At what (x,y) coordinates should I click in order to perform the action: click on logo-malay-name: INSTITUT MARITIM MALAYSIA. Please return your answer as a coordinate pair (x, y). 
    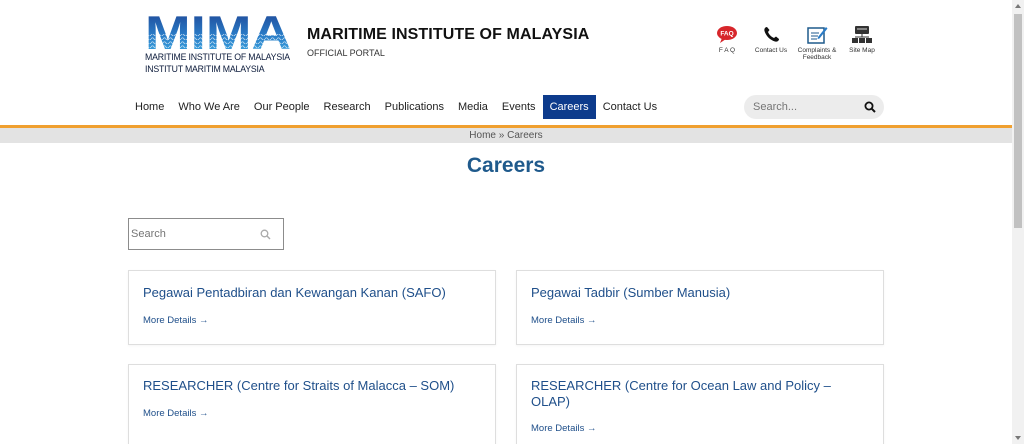
    Looking at the image, I should click on (205, 69).